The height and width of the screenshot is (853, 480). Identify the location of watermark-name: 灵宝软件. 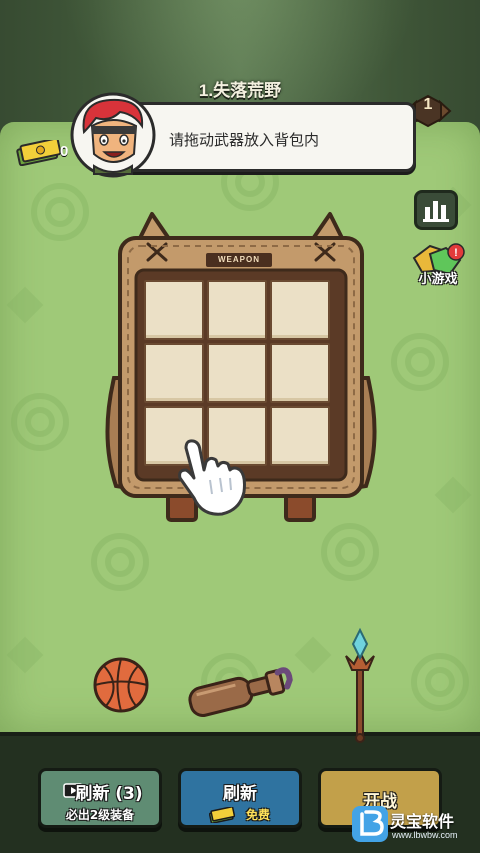
(422, 821).